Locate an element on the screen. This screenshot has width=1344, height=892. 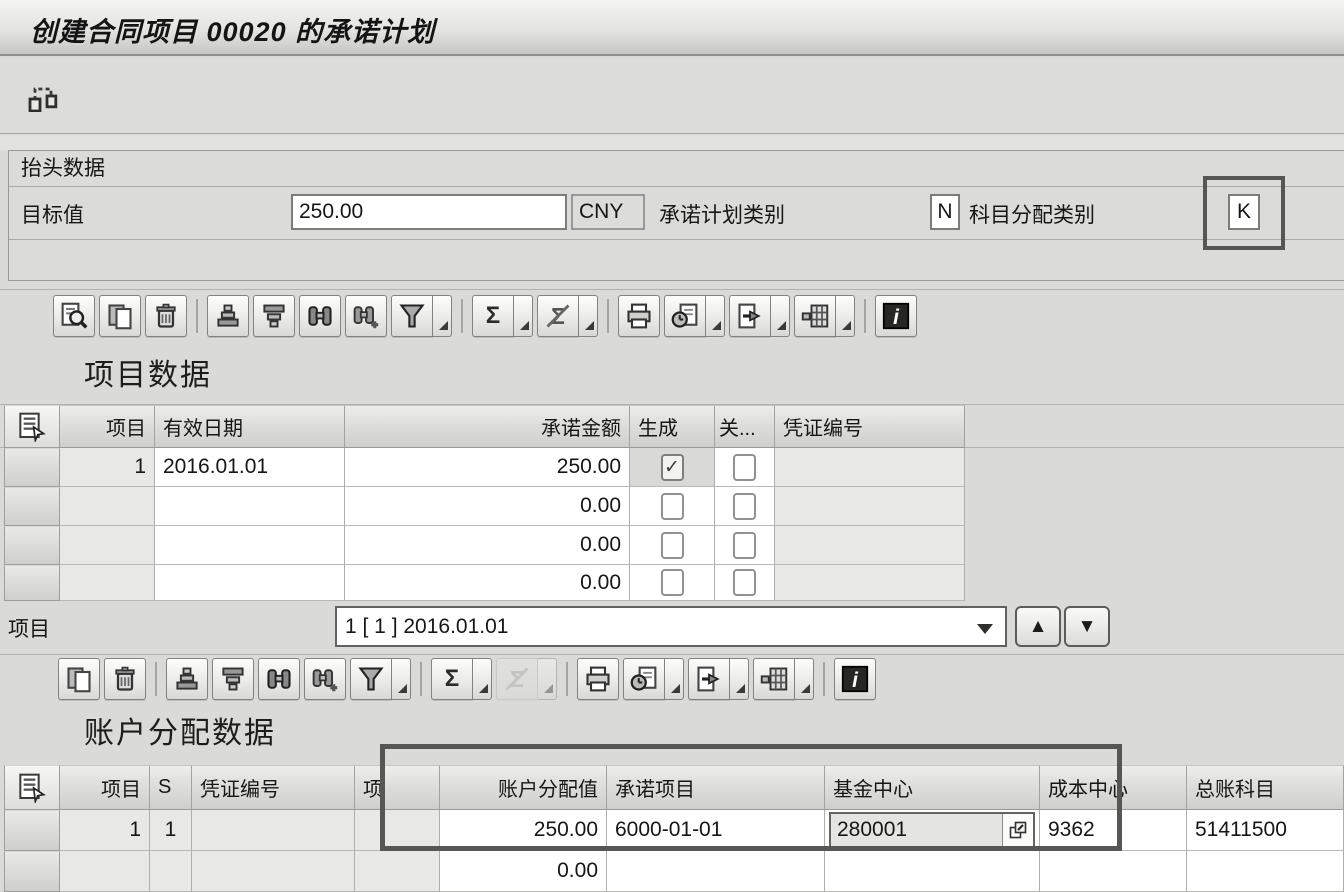
next-item-button: ▼ is located at coordinates (1087, 626).